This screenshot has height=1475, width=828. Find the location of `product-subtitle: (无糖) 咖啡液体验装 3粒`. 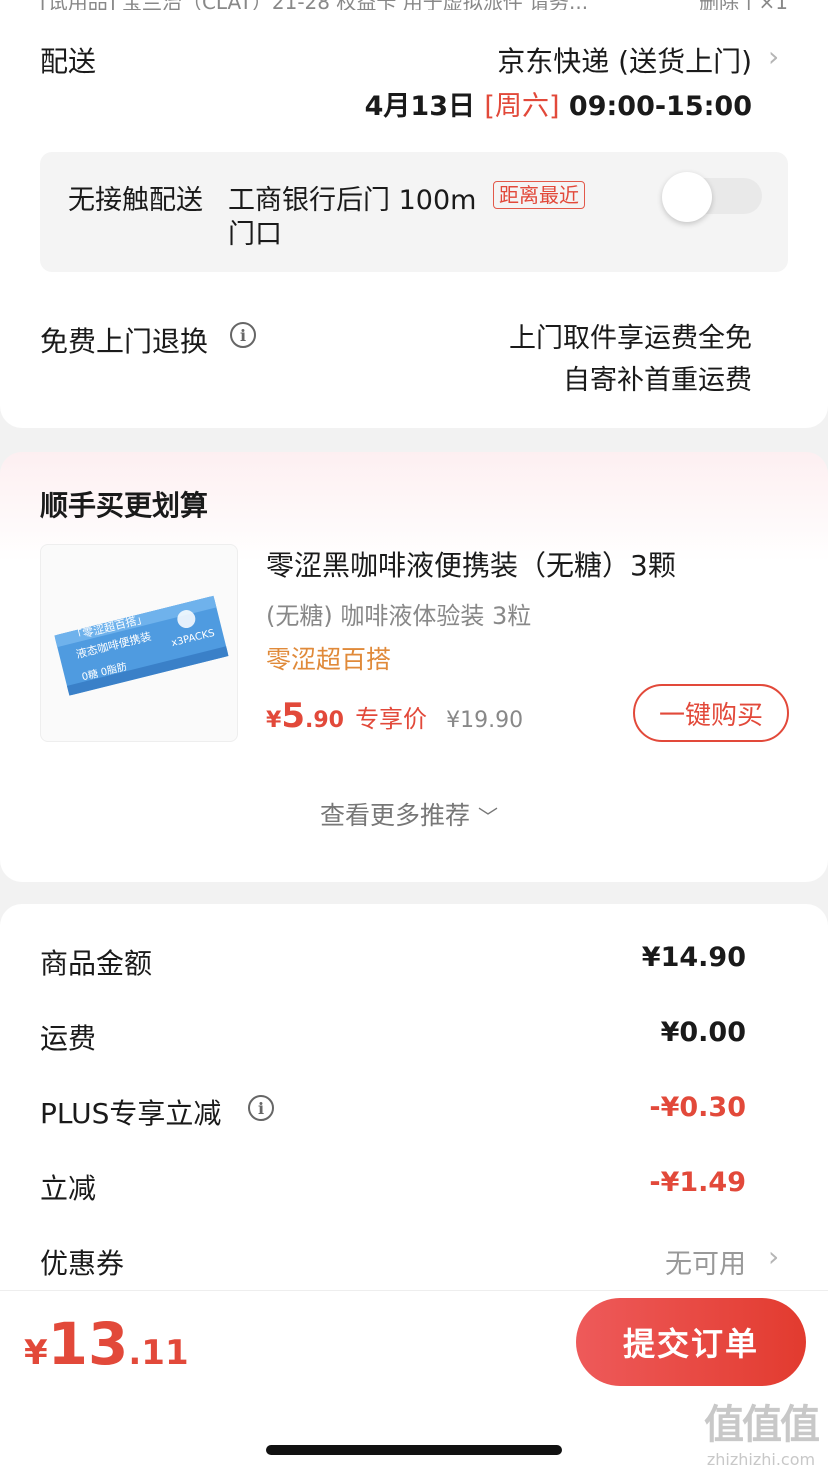

product-subtitle: (无糖) 咖啡液体验装 3粒 is located at coordinates (399, 616).